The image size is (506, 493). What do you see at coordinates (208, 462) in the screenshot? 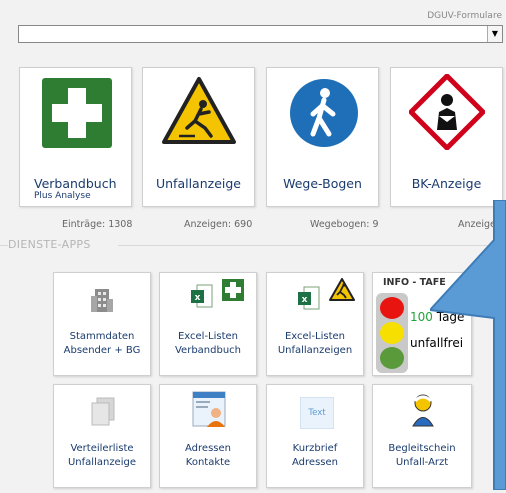
I see `app-adressen-line2: Kontakte` at bounding box center [208, 462].